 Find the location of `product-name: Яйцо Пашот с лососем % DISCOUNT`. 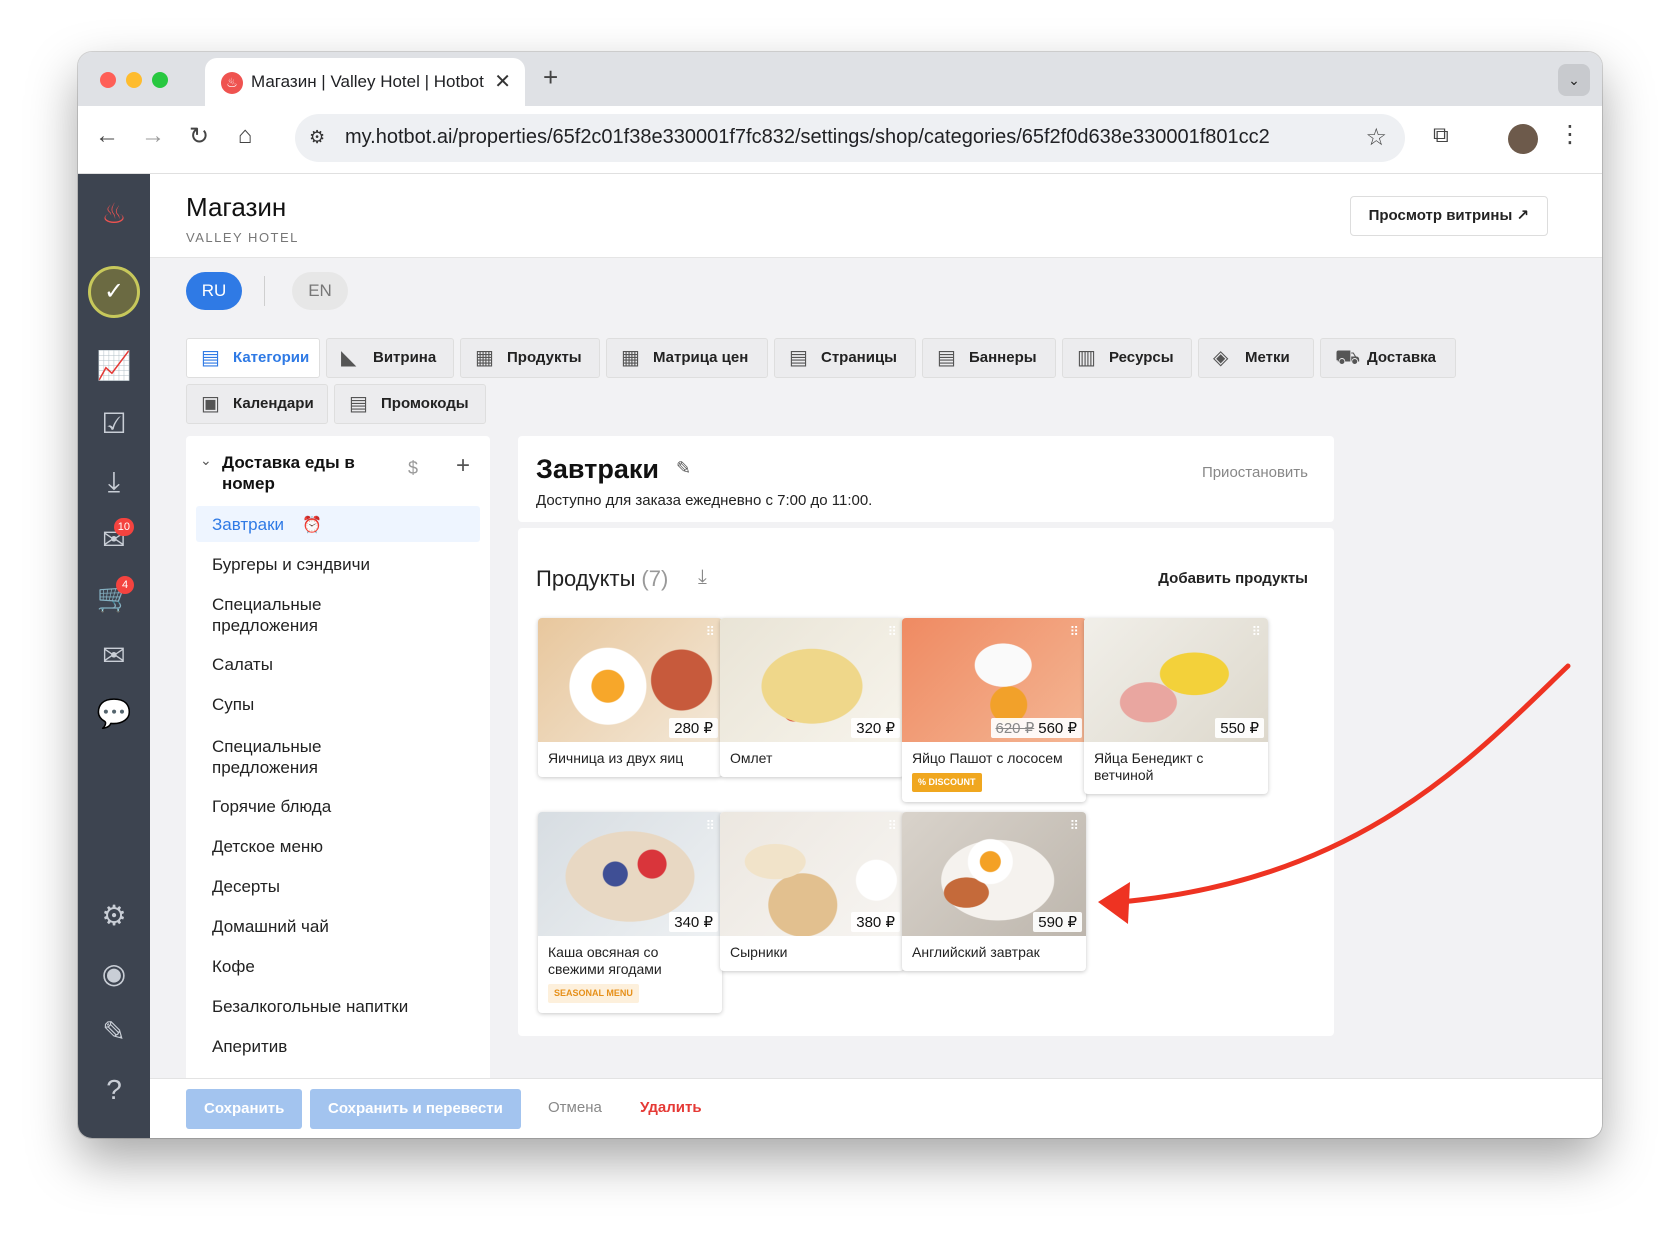

product-name: Яйцо Пашот с лососем % DISCOUNT is located at coordinates (994, 772).